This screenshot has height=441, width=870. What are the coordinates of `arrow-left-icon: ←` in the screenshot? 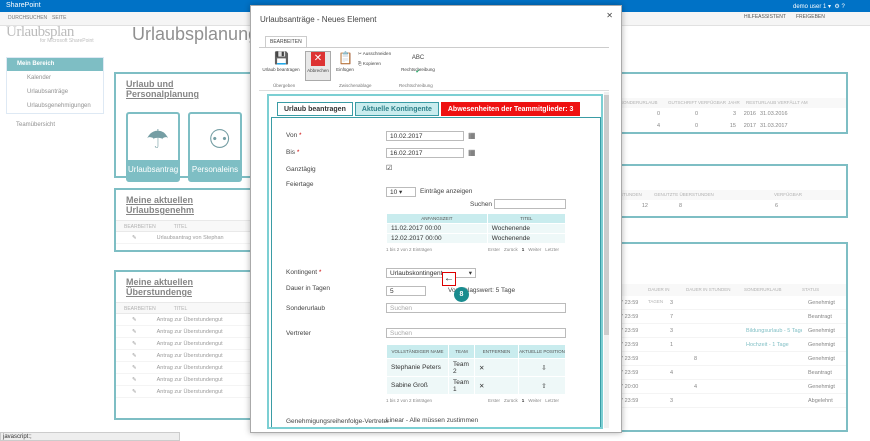 It's located at (449, 278).